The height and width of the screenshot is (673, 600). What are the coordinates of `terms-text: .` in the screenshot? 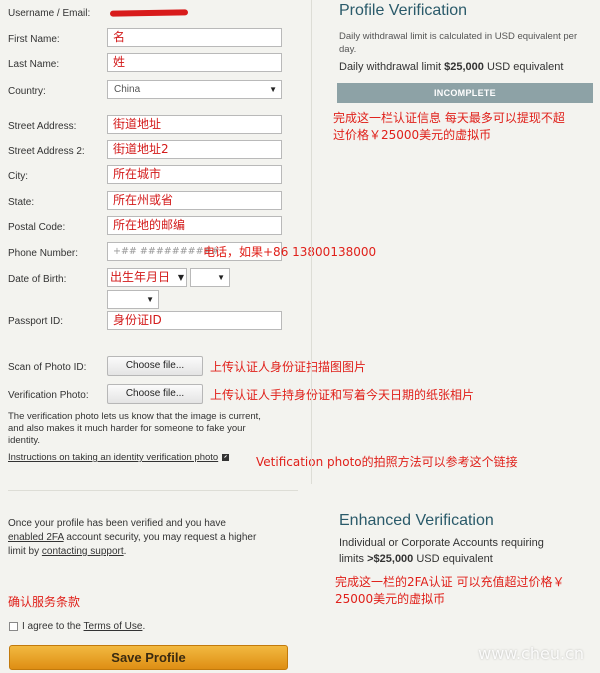 It's located at (144, 626).